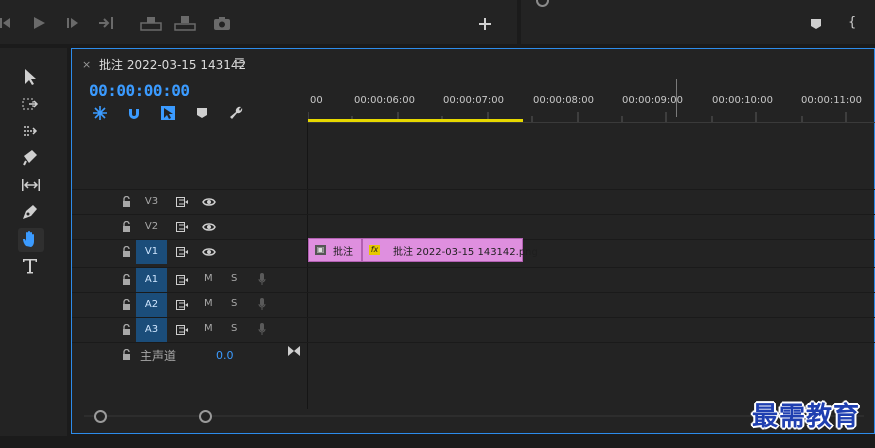 The image size is (875, 448). I want to click on hand-tool-icon, so click(31, 240).